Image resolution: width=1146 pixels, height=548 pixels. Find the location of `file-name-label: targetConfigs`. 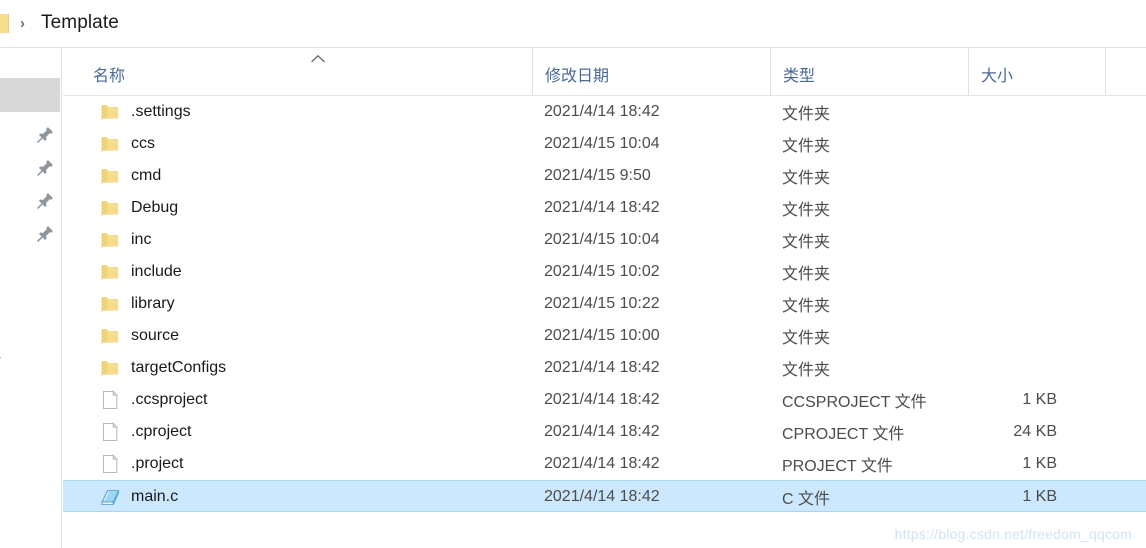

file-name-label: targetConfigs is located at coordinates (179, 367).